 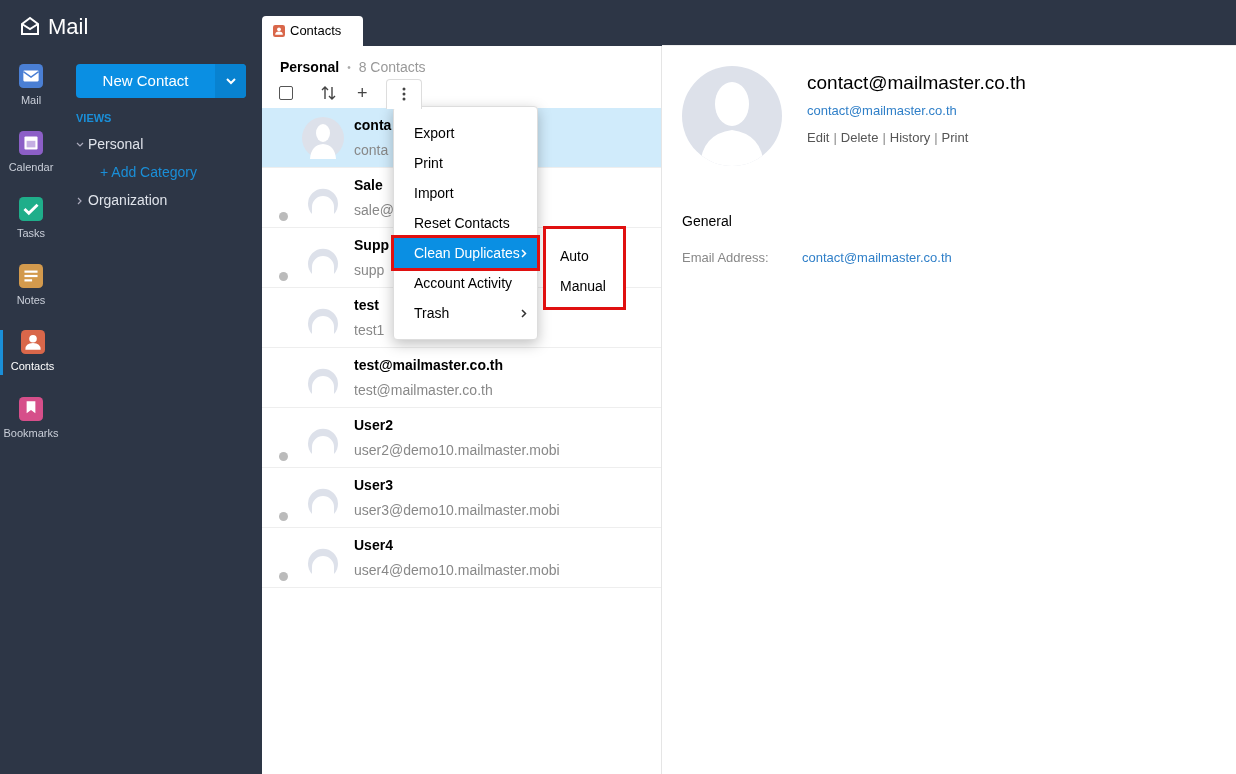 What do you see at coordinates (457, 510) in the screenshot?
I see `contact-email: user3@demo10.mailmaster.mobi` at bounding box center [457, 510].